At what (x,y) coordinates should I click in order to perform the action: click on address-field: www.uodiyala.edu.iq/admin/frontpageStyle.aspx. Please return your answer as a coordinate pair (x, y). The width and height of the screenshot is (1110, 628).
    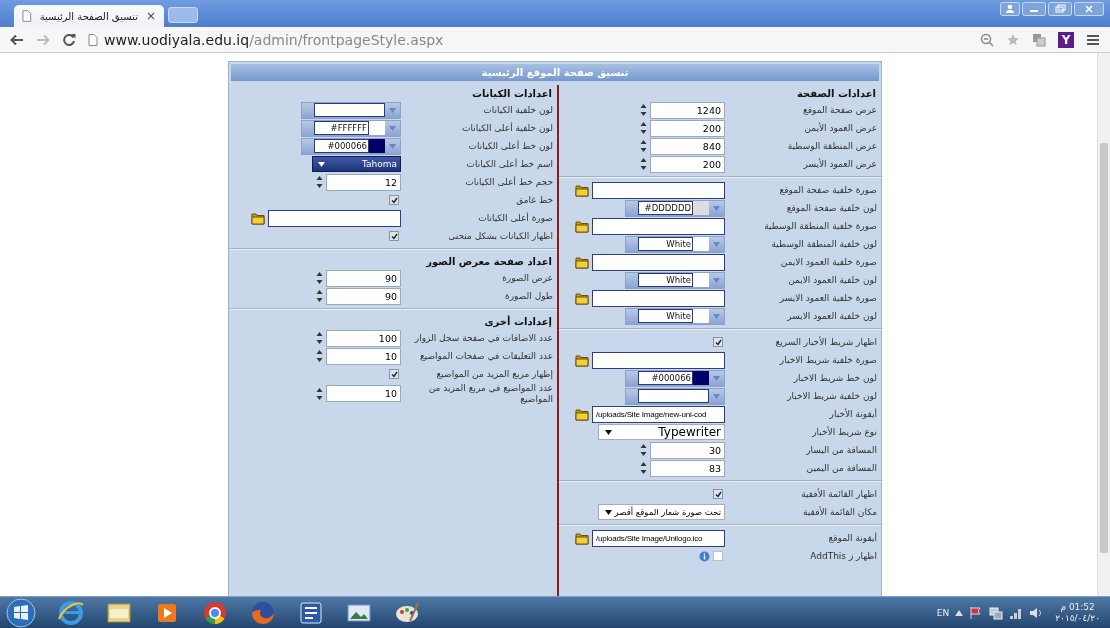
    Looking at the image, I should click on (528, 39).